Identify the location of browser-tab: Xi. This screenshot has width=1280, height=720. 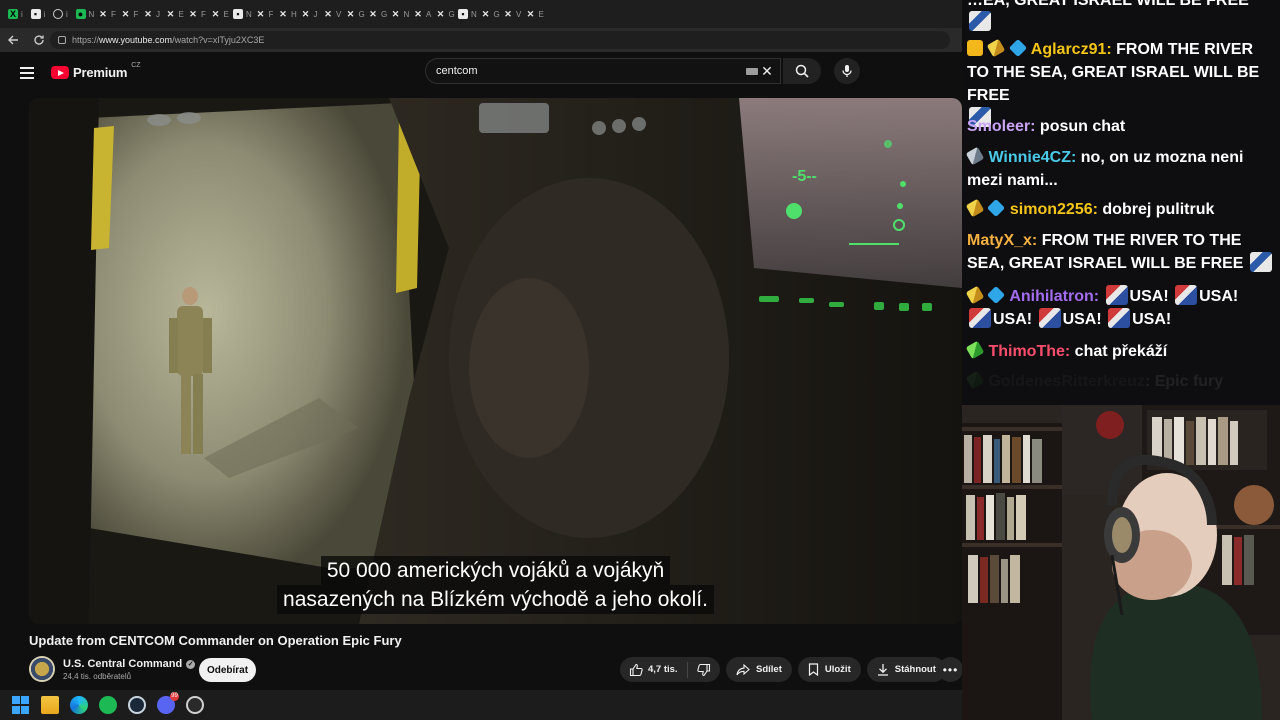
(19, 14).